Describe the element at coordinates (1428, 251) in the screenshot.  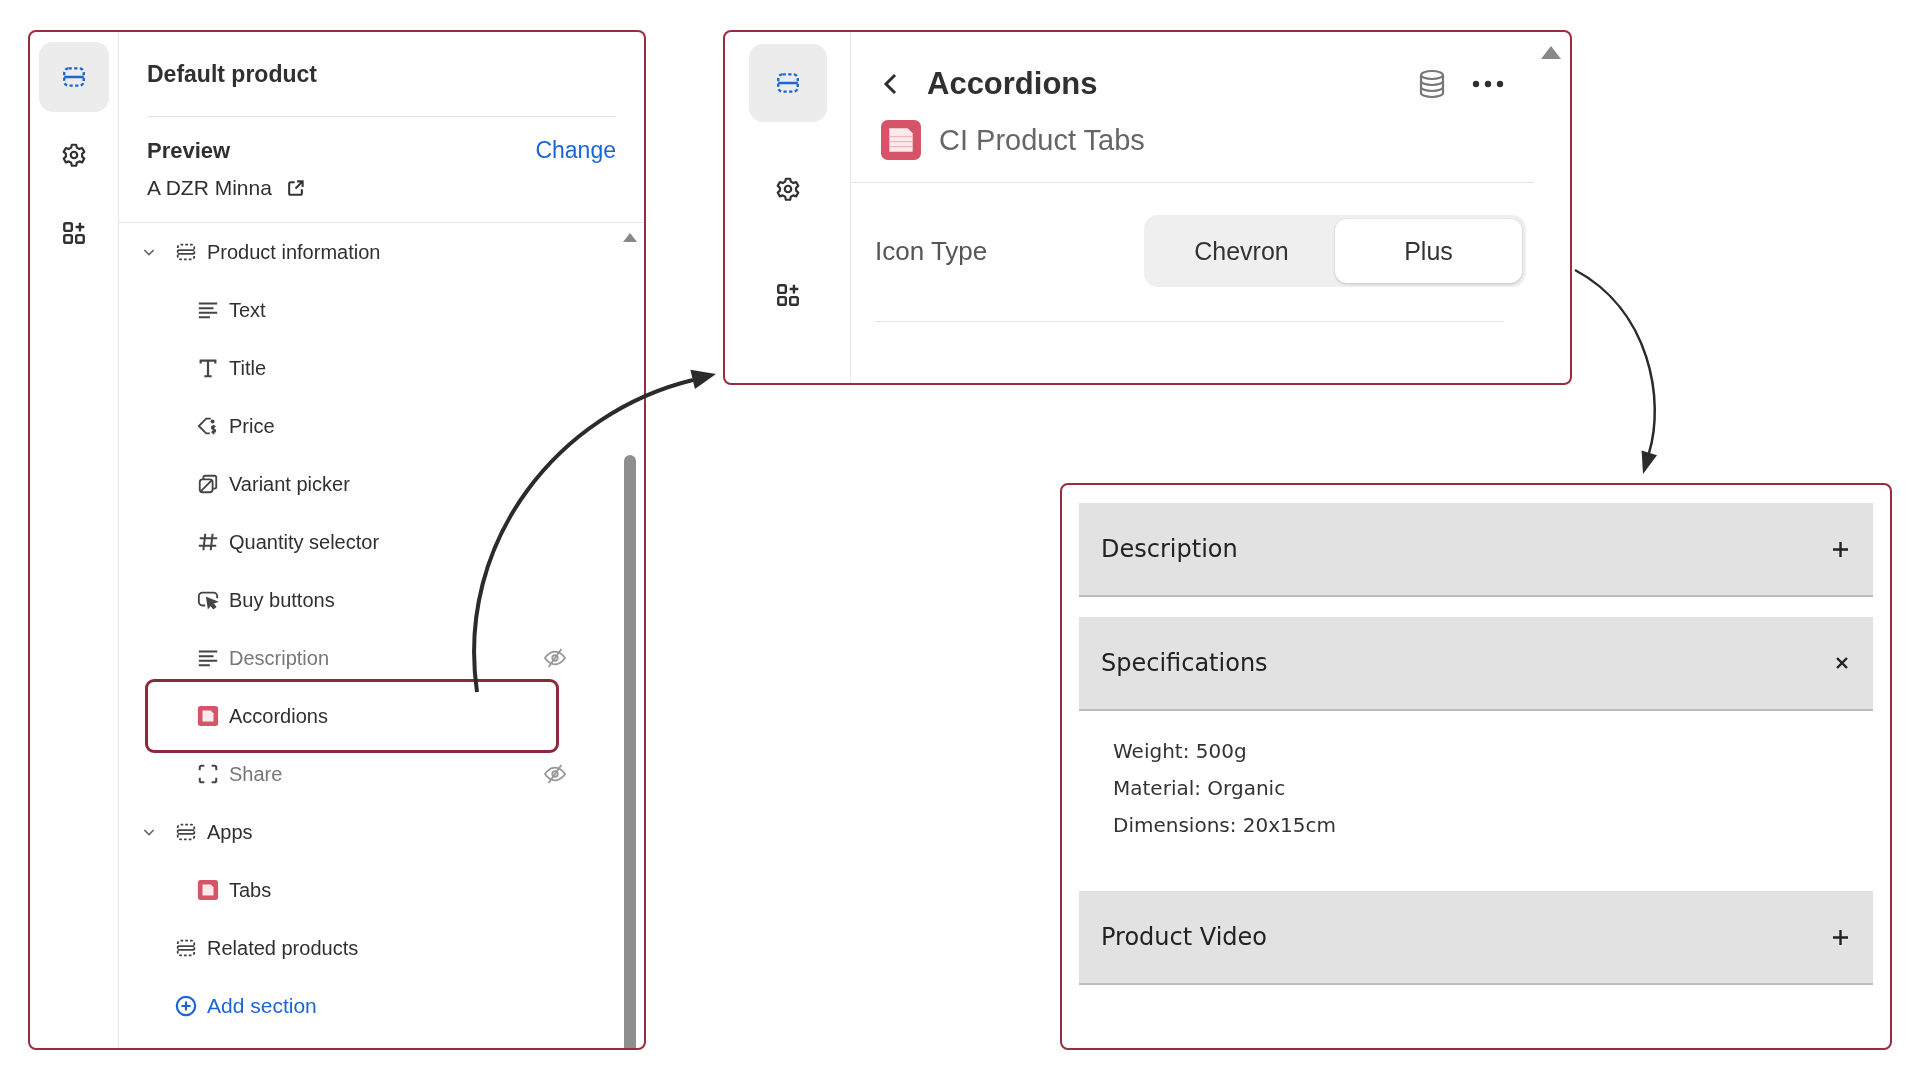
I see `segment-option: Plus` at that location.